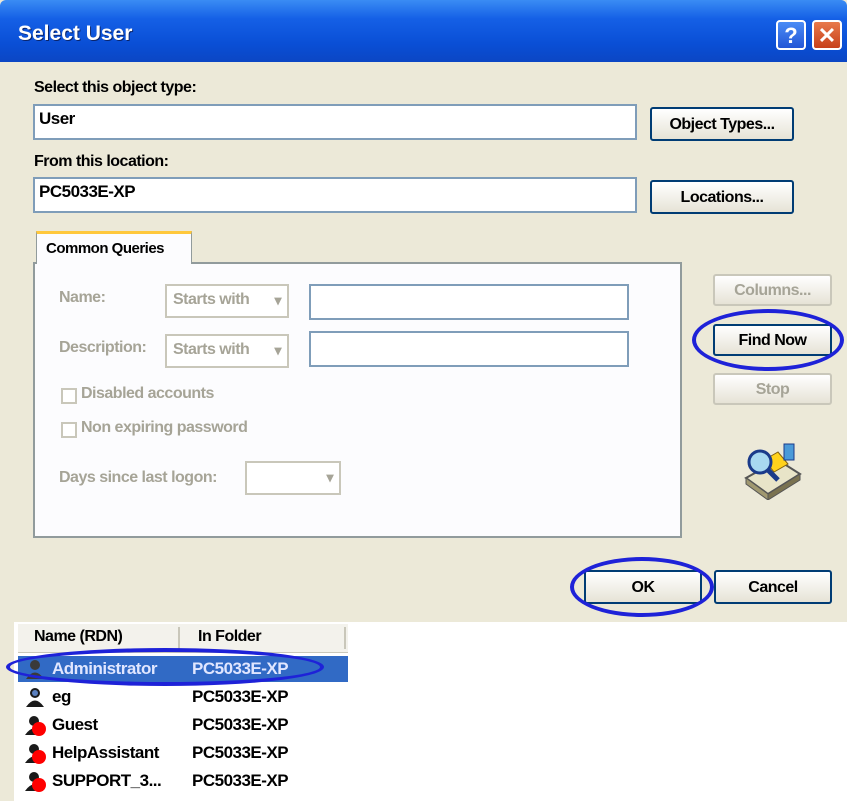  Describe the element at coordinates (138, 477) in the screenshot. I see `days-since-logon-label: Days since last logon:` at that location.